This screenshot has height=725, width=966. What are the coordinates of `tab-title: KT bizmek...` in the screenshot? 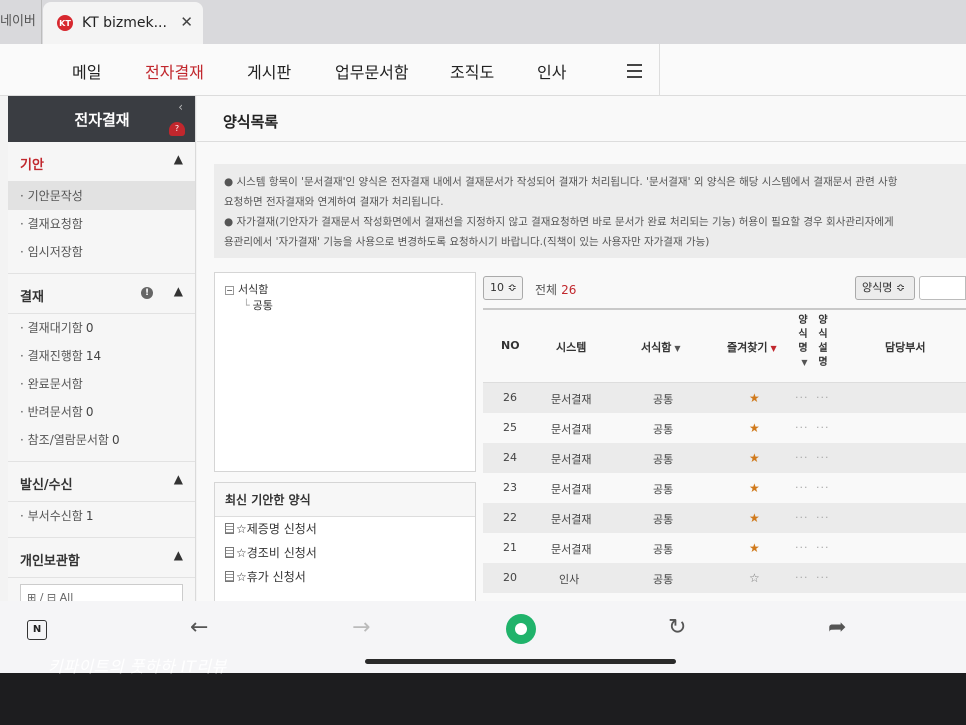 It's located at (124, 23).